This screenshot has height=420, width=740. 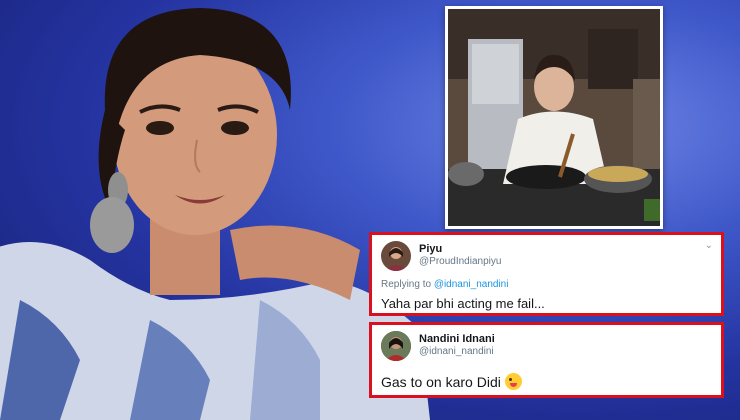 I want to click on tweet-author-name: Piyu, so click(x=430, y=249).